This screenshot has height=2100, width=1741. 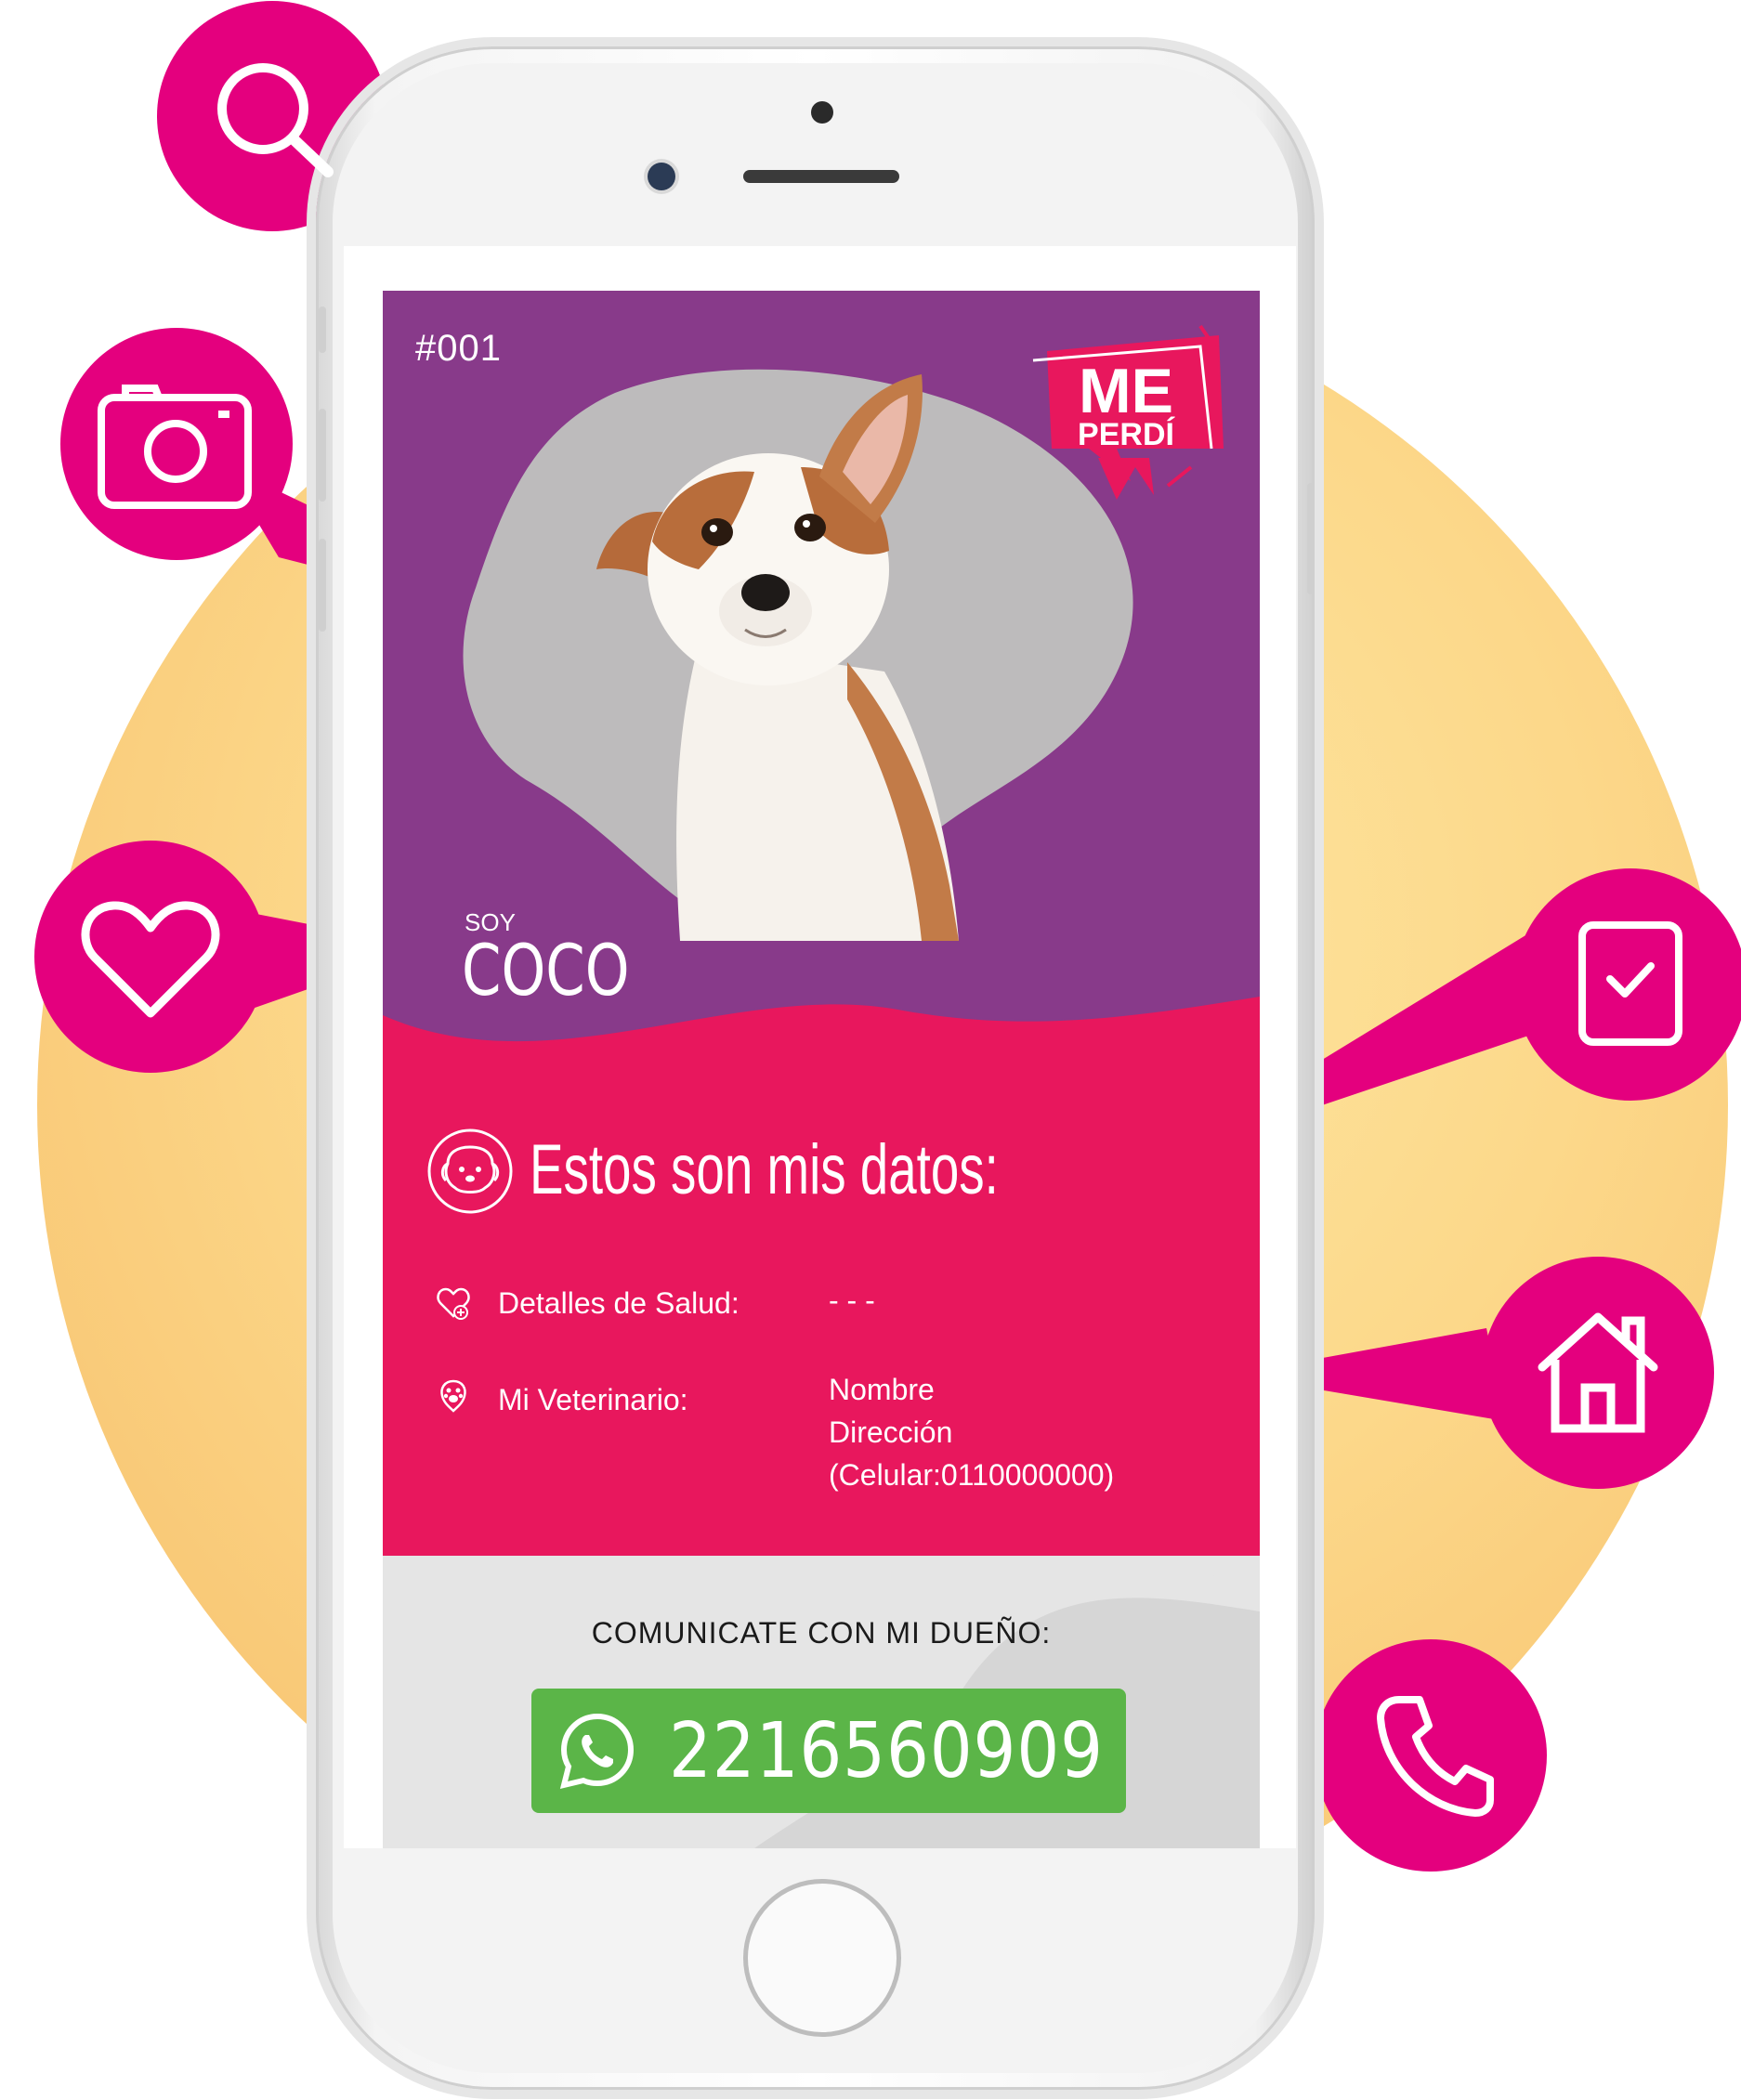 I want to click on vet-phone: (Celular:0110000000), so click(x=972, y=1475).